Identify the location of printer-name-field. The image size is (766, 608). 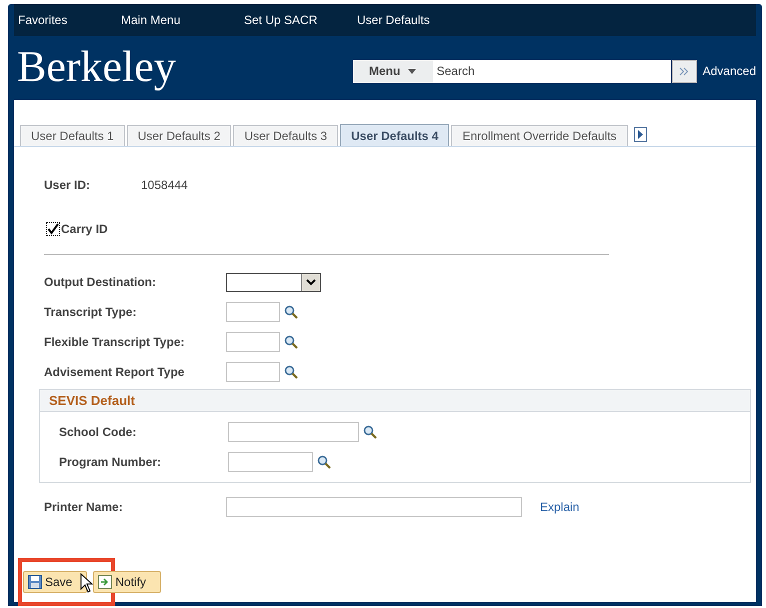
(374, 507).